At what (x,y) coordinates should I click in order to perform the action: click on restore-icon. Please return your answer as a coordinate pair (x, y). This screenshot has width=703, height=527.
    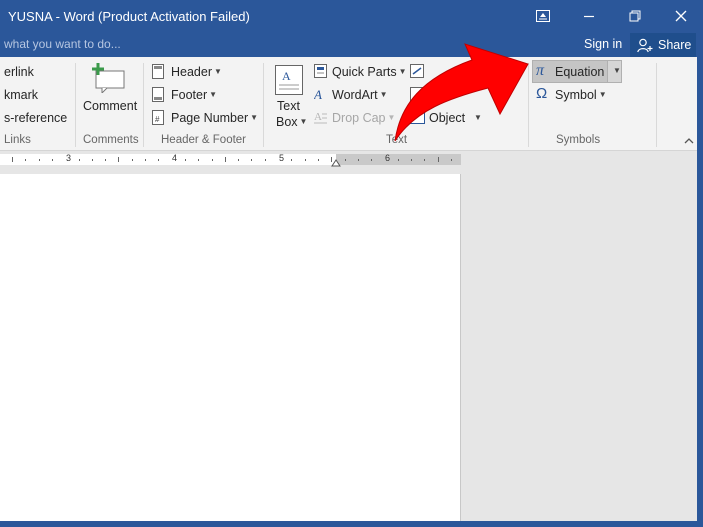
    Looking at the image, I should click on (635, 15).